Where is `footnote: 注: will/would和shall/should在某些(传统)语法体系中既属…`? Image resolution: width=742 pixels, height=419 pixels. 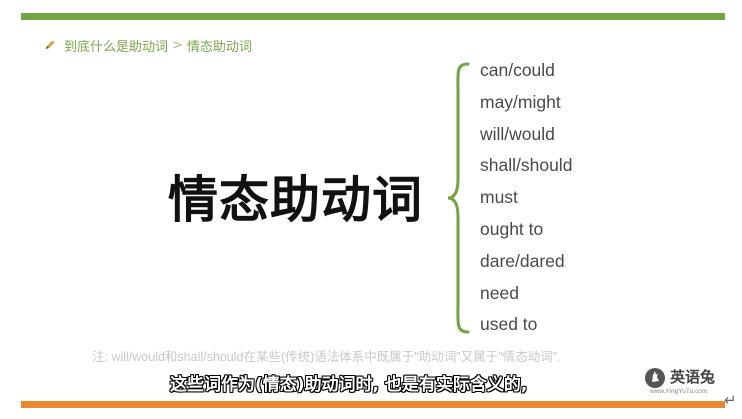
footnote: 注: will/would和shall/should在某些(传统)语法体系中既属… is located at coordinates (326, 357).